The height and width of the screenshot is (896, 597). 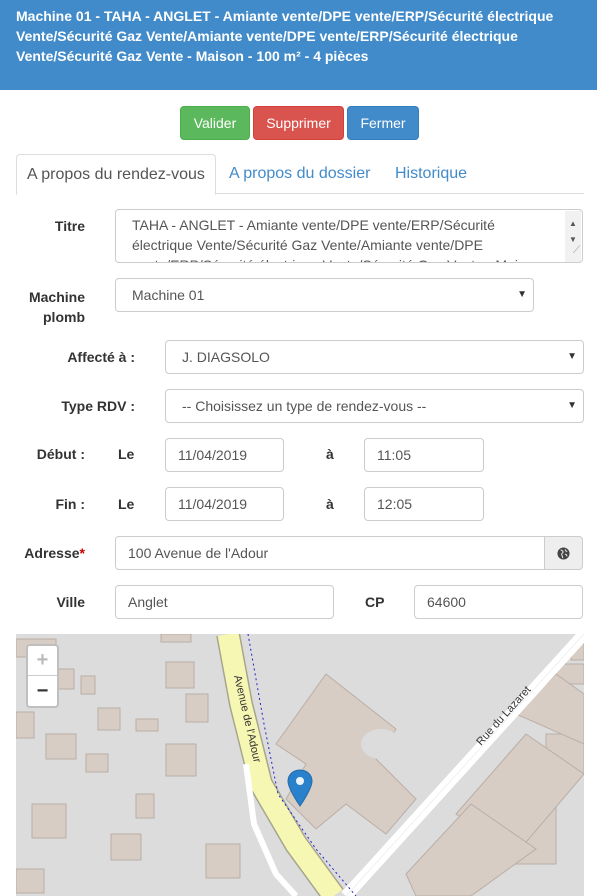 What do you see at coordinates (70, 504) in the screenshot?
I see `end-label: Fin :` at bounding box center [70, 504].